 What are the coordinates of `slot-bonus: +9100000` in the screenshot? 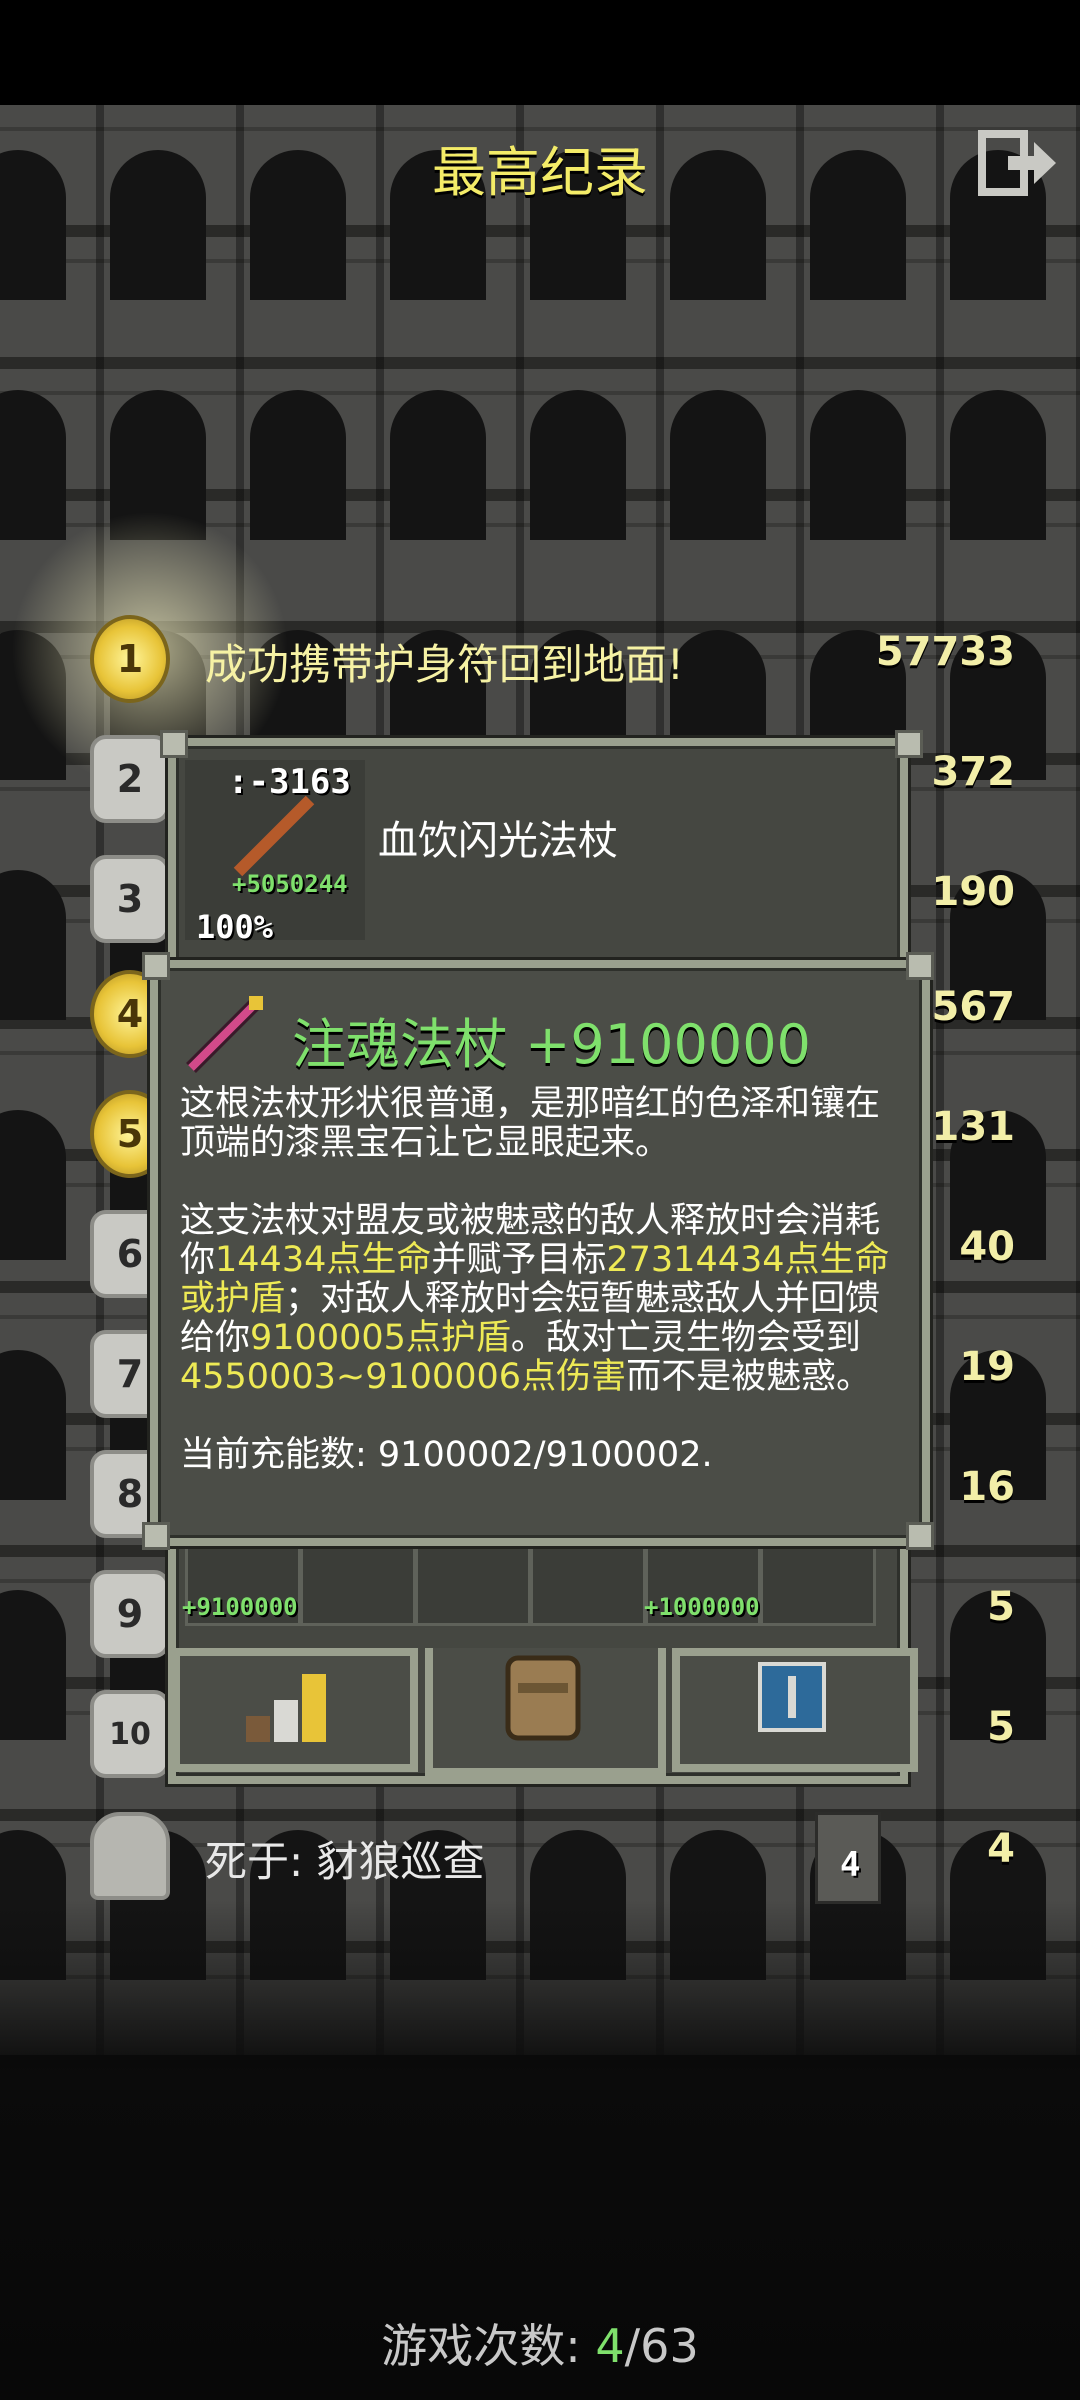 It's located at (240, 1607).